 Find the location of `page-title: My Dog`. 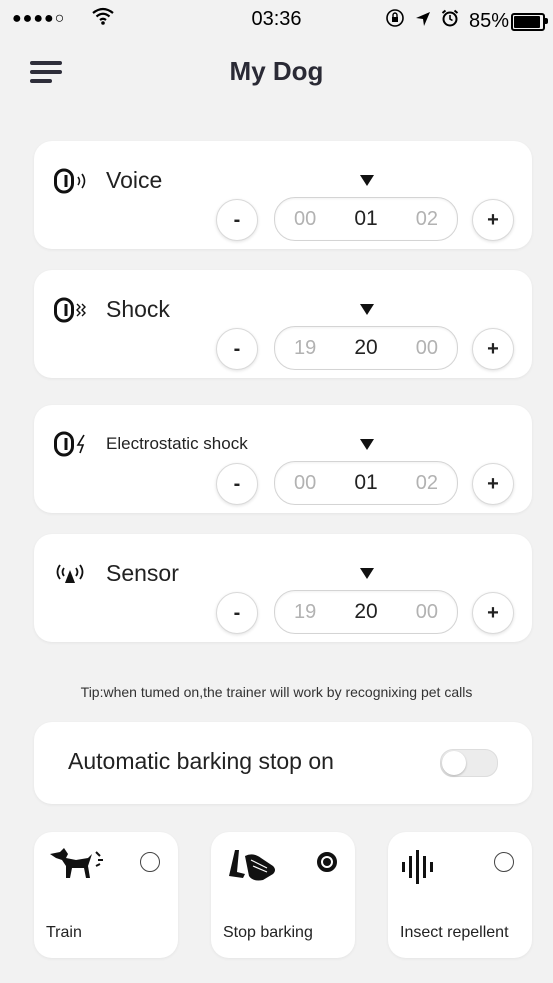

page-title: My Dog is located at coordinates (276, 71).